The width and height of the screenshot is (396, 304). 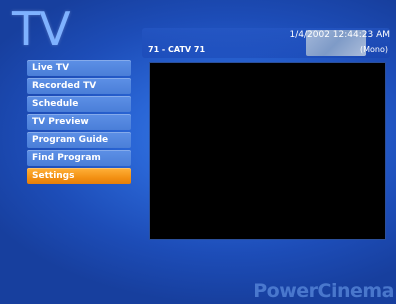 I want to click on datetime-readout: 1/4/2002 12:44:23 AM, so click(x=340, y=35).